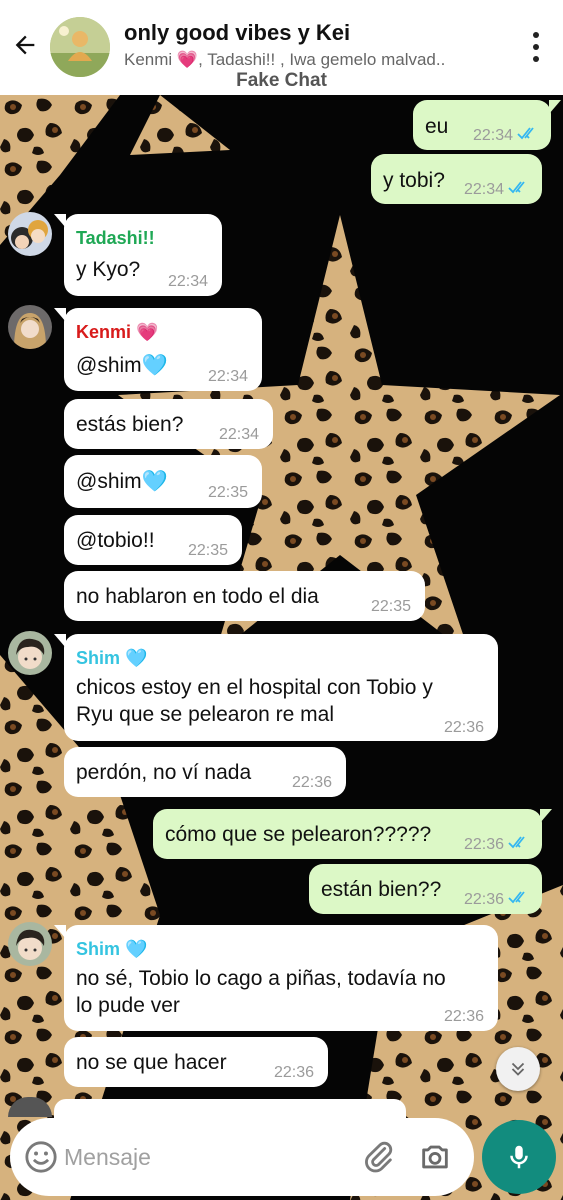  What do you see at coordinates (414, 180) in the screenshot?
I see `message-text: y tobi?` at bounding box center [414, 180].